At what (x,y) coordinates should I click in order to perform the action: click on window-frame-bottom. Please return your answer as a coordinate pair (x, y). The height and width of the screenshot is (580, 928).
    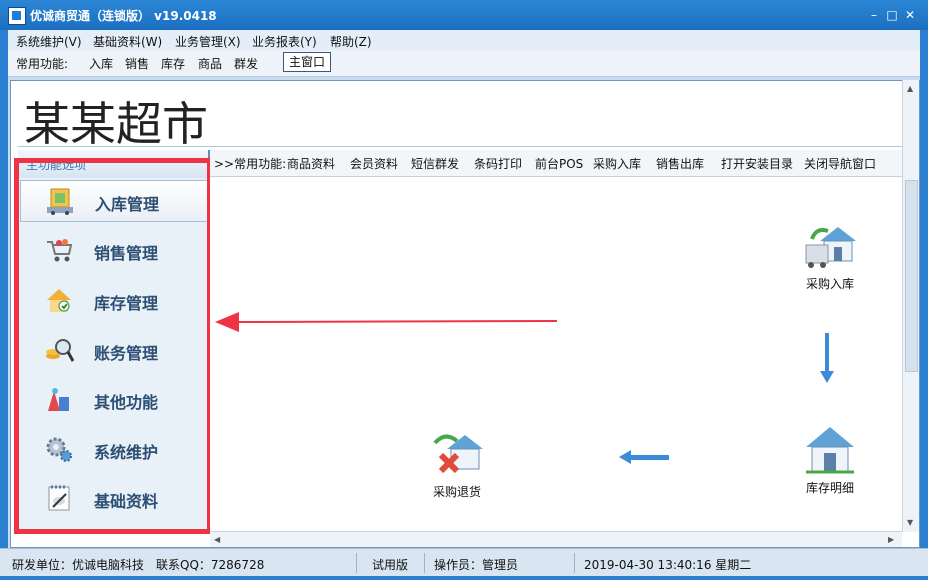
    Looking at the image, I should click on (464, 578).